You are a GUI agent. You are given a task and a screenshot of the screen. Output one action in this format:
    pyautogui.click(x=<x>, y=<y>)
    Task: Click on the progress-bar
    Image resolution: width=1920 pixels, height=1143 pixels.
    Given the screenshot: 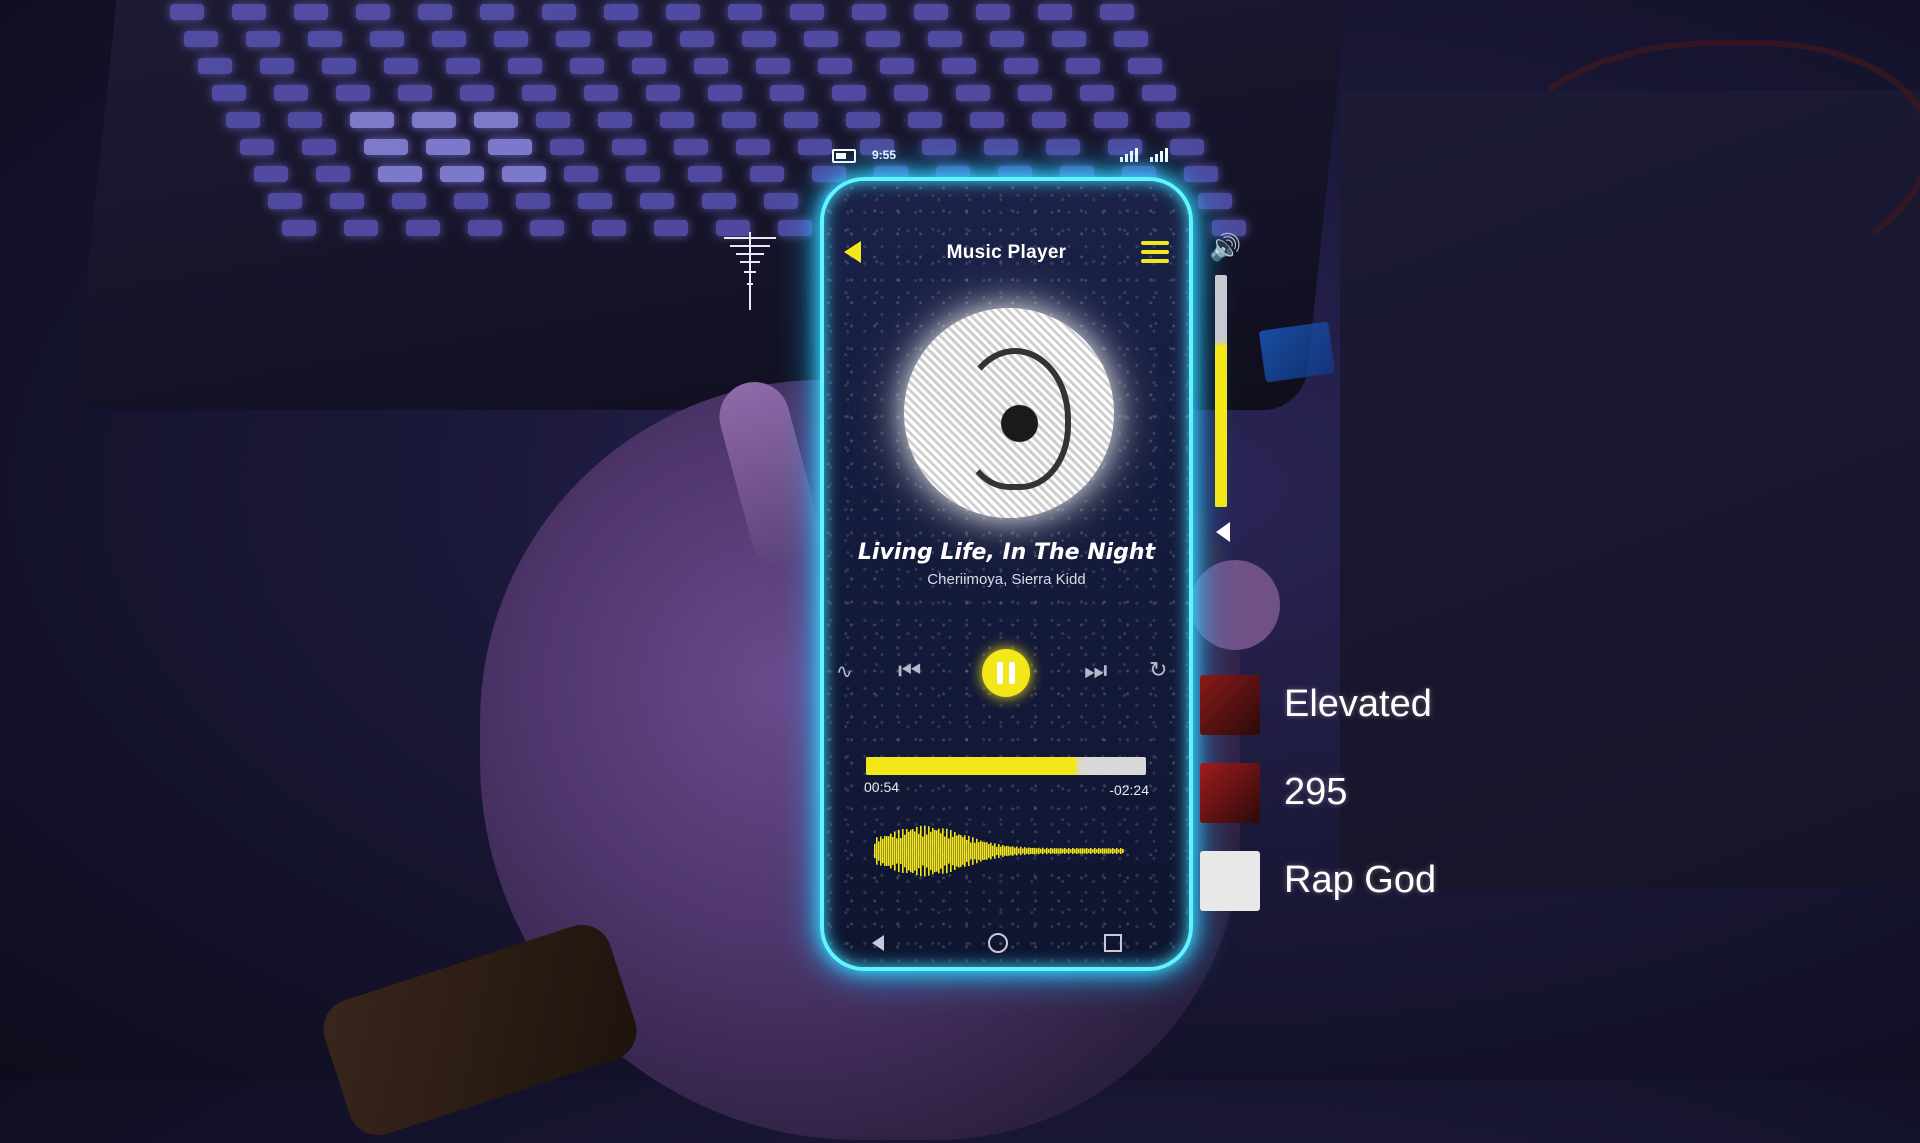 What is the action you would take?
    pyautogui.click(x=1006, y=766)
    